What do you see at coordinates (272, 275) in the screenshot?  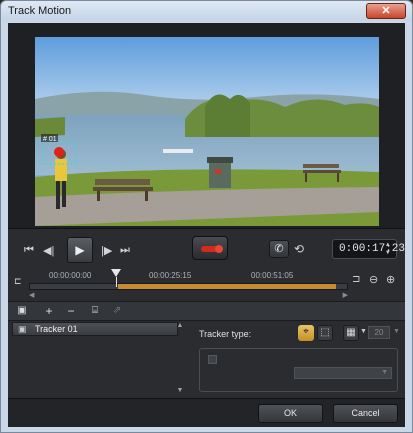 I see `ruler-label-end: 00:00:51:05` at bounding box center [272, 275].